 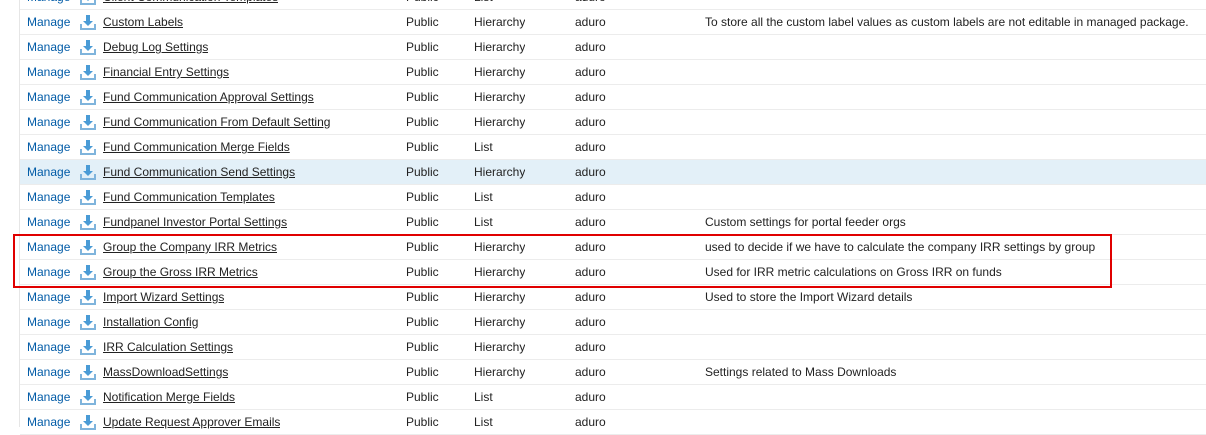 What do you see at coordinates (169, 397) in the screenshot?
I see `setting-name-link: Notification Merge Fields` at bounding box center [169, 397].